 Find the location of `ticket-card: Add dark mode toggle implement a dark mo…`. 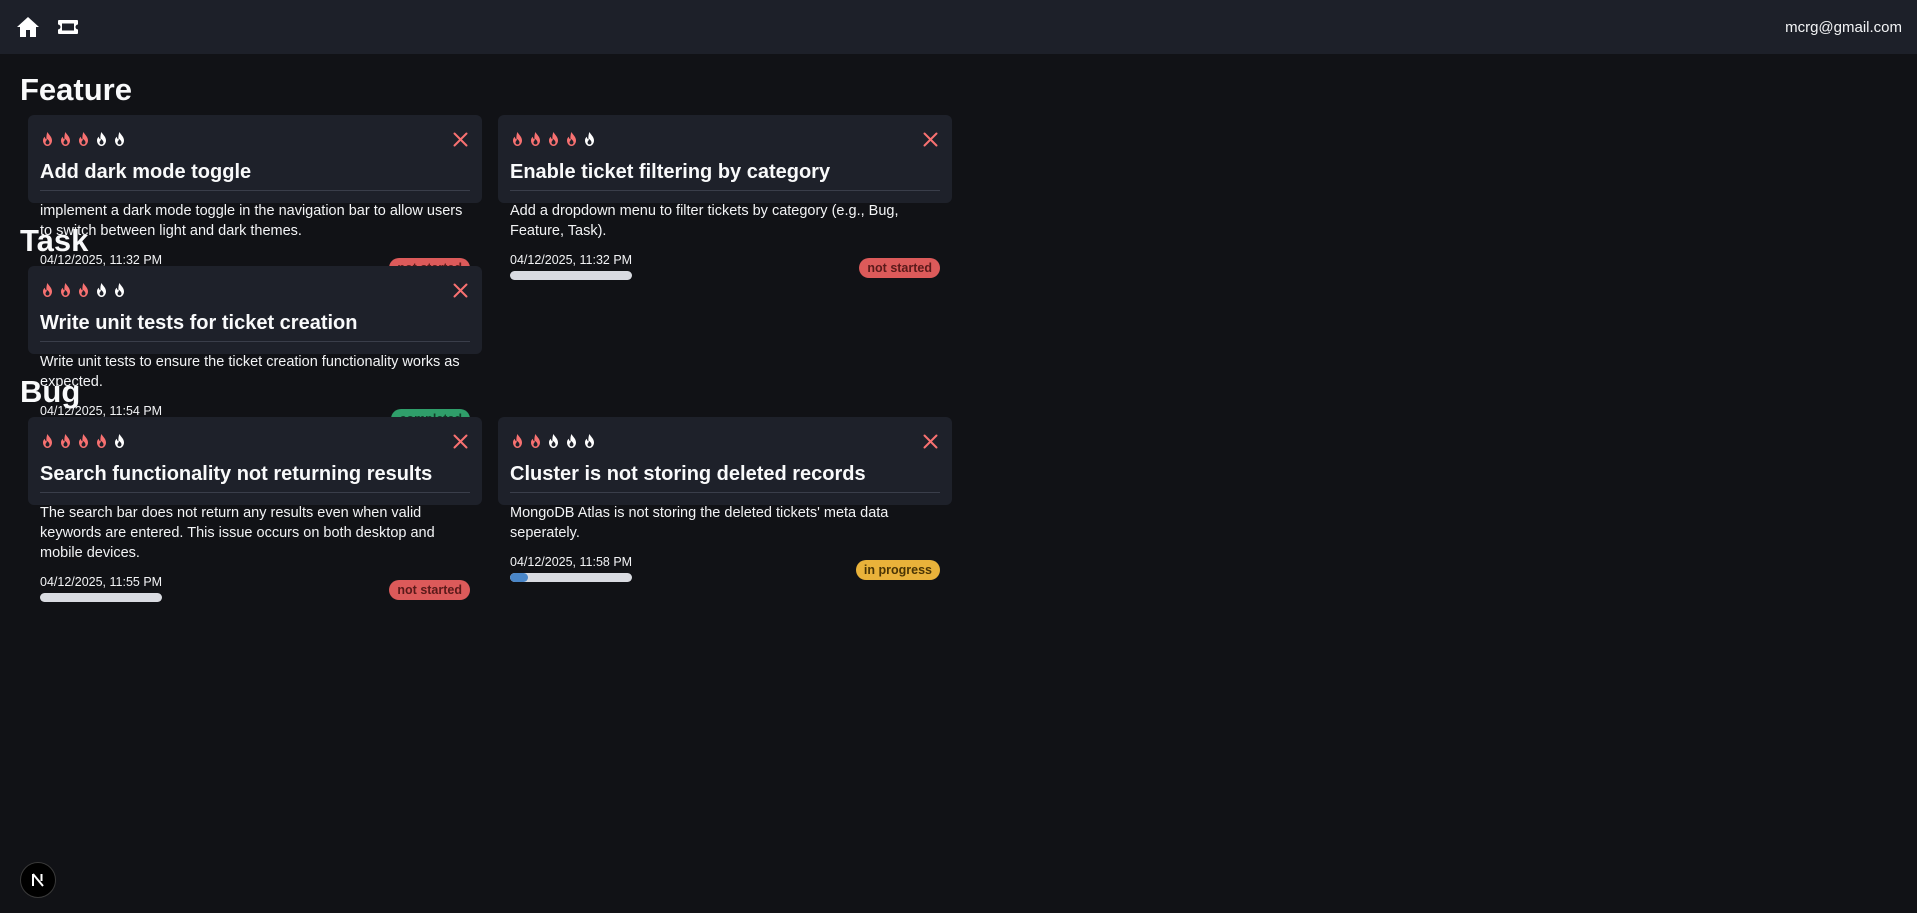

ticket-card: Add dark mode toggle implement a dark mo… is located at coordinates (255, 197).